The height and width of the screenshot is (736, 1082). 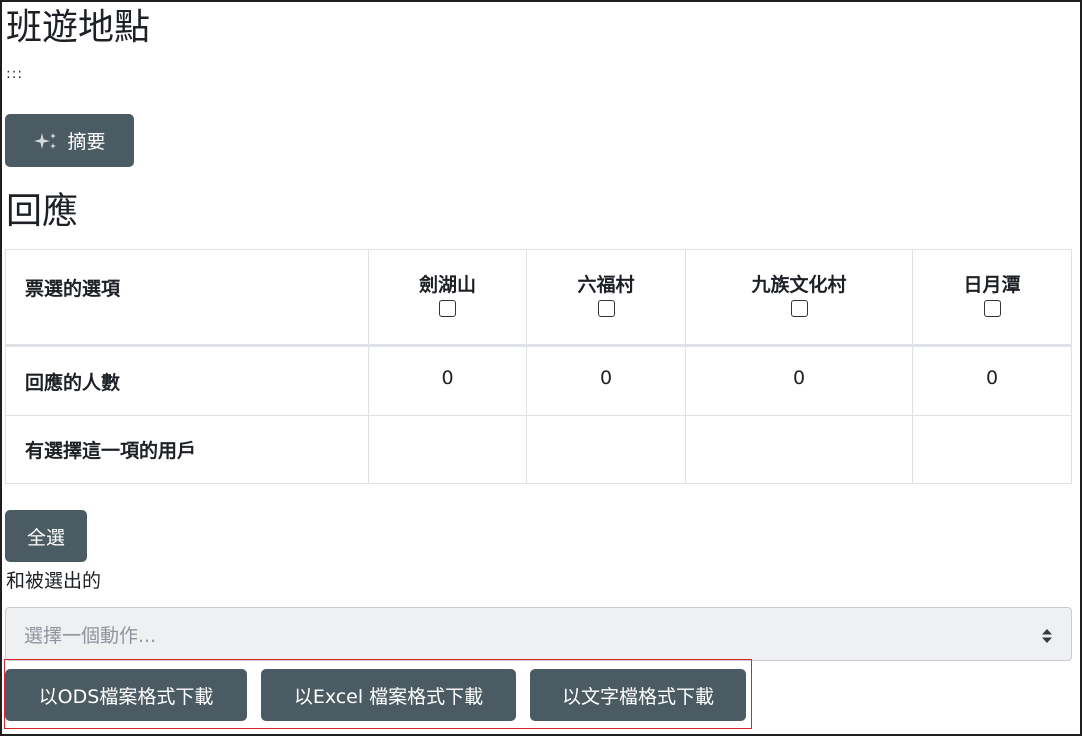 What do you see at coordinates (54, 581) in the screenshot?
I see `with-selected-label: 和被選出的` at bounding box center [54, 581].